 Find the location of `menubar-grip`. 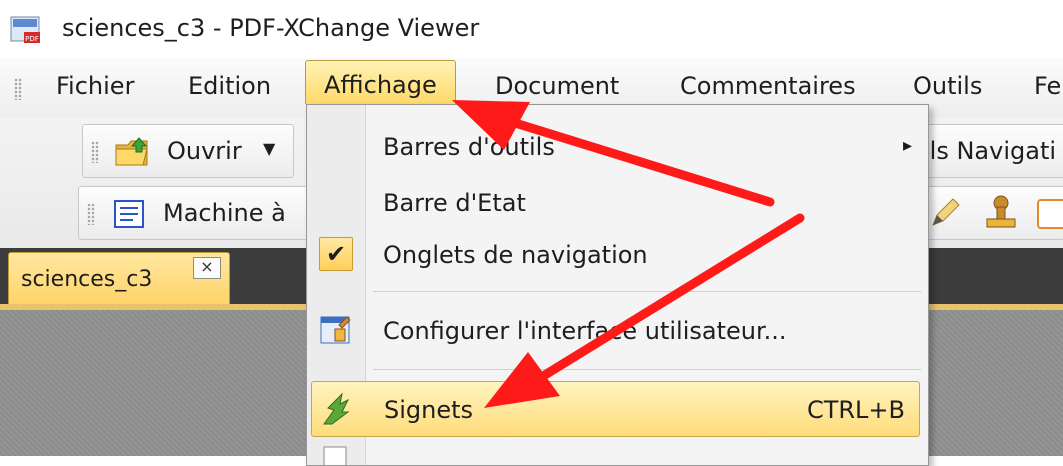

menubar-grip is located at coordinates (18, 89).